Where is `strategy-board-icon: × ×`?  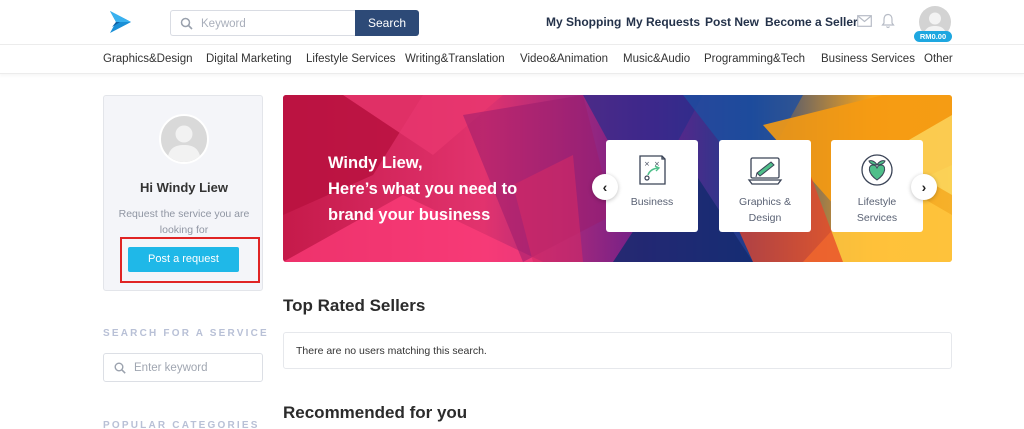
strategy-board-icon: × × is located at coordinates (652, 170).